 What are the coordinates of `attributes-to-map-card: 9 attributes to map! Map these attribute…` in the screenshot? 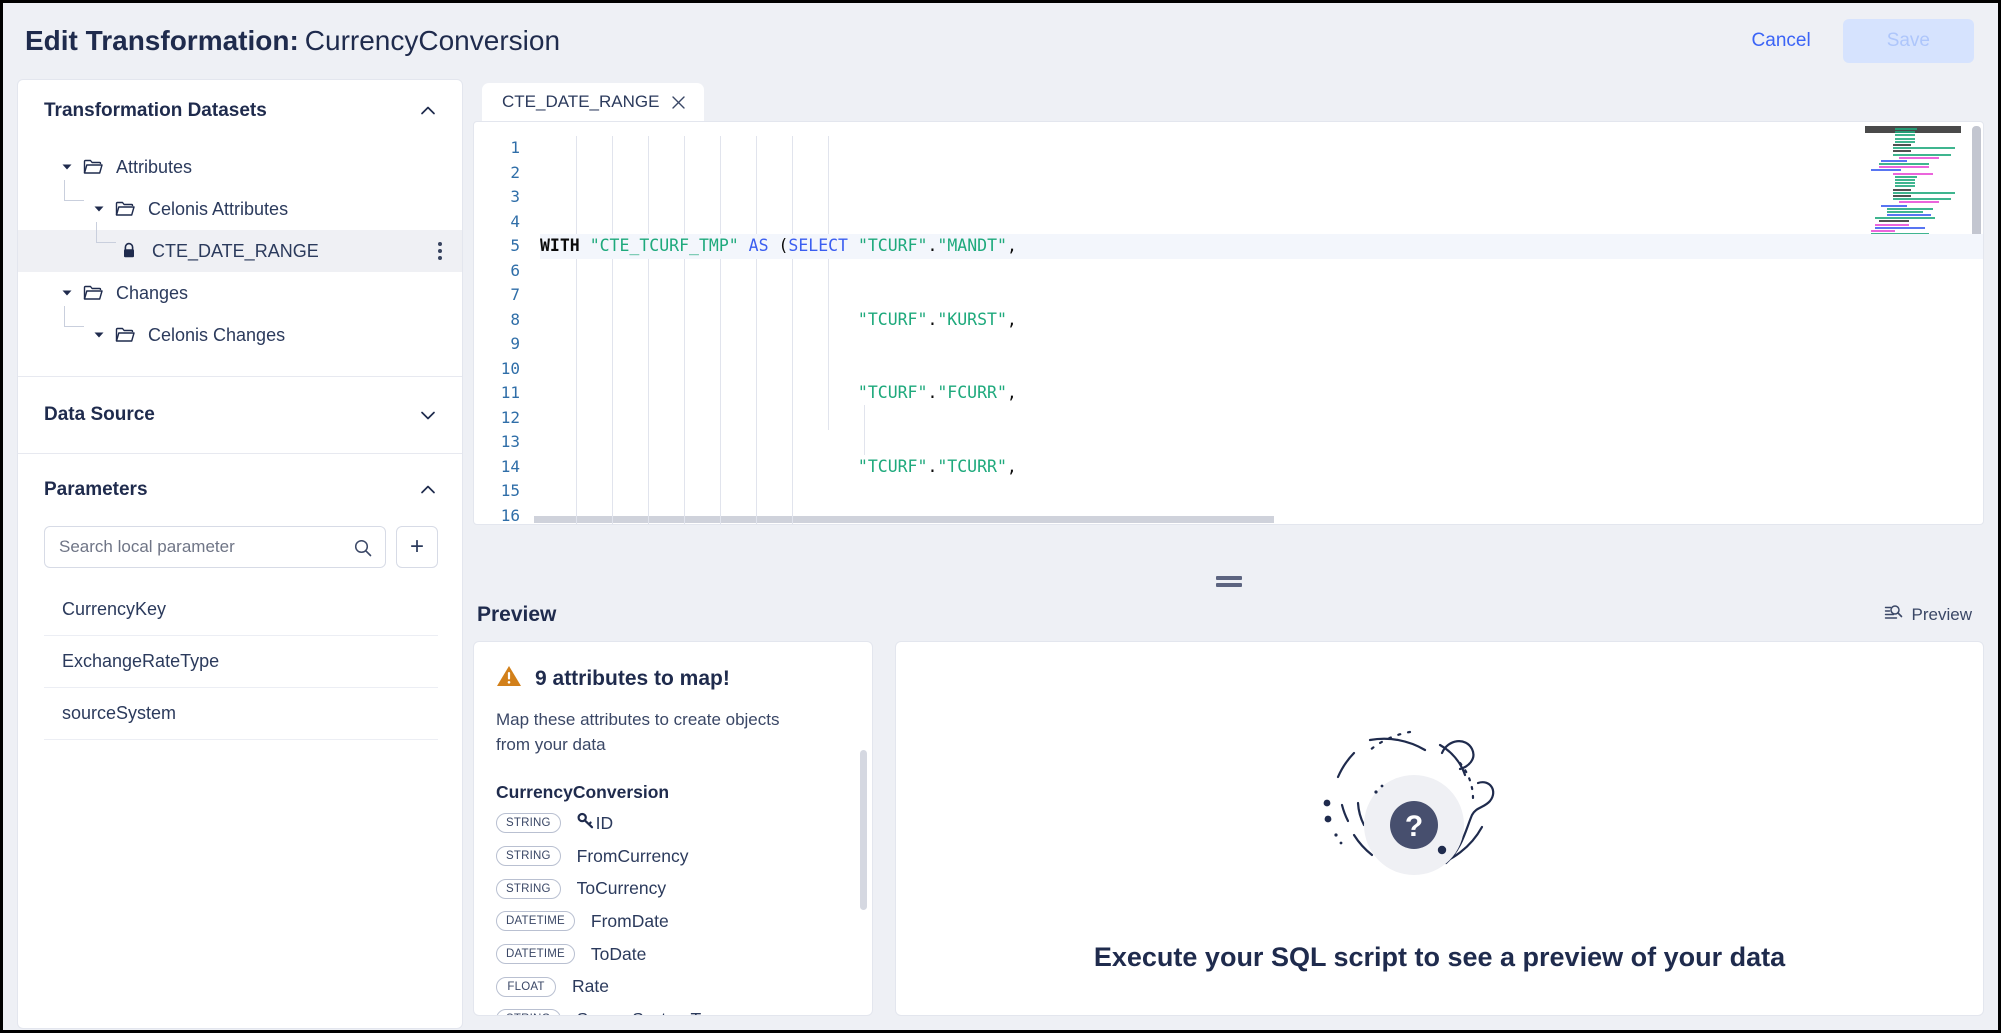 It's located at (673, 828).